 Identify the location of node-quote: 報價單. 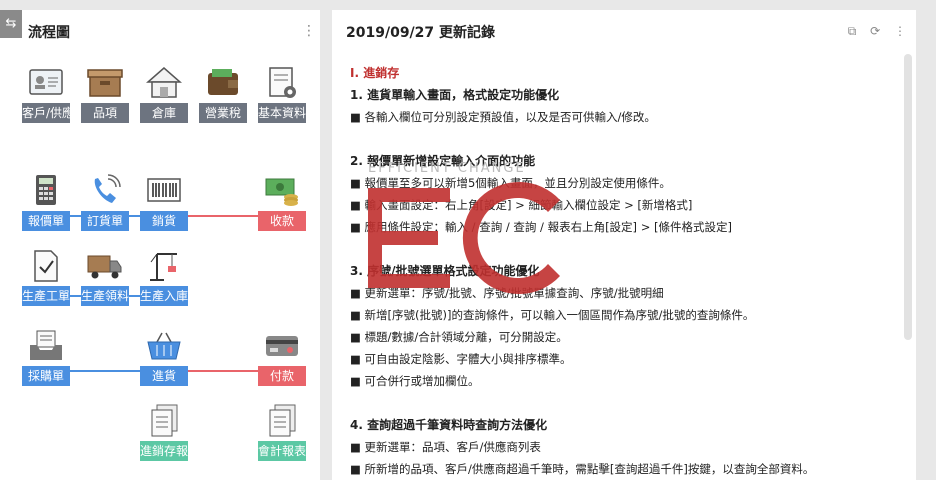
(46, 203).